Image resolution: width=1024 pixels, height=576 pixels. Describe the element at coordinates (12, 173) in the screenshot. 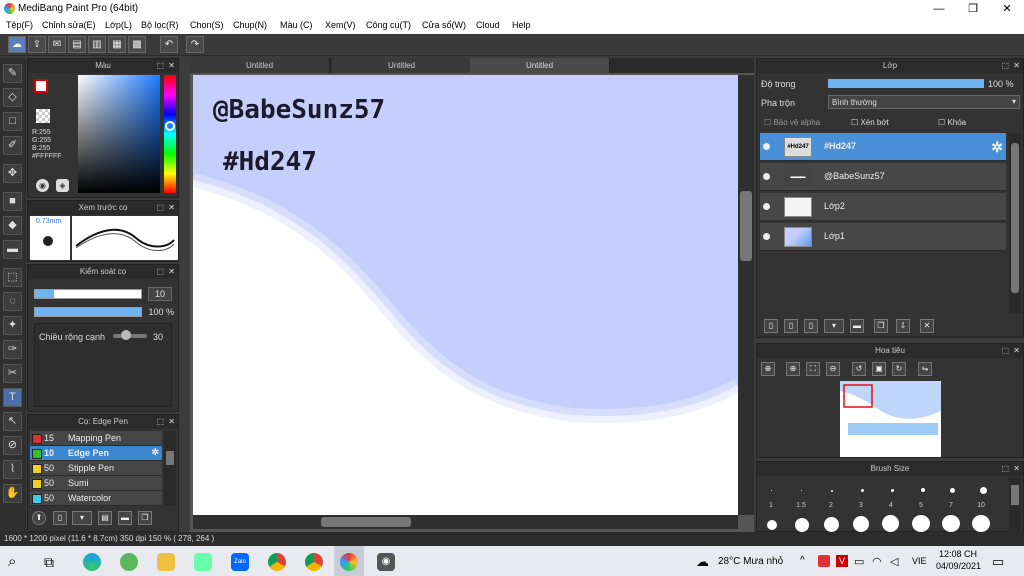

I see `move-tool-icon: ✥` at that location.